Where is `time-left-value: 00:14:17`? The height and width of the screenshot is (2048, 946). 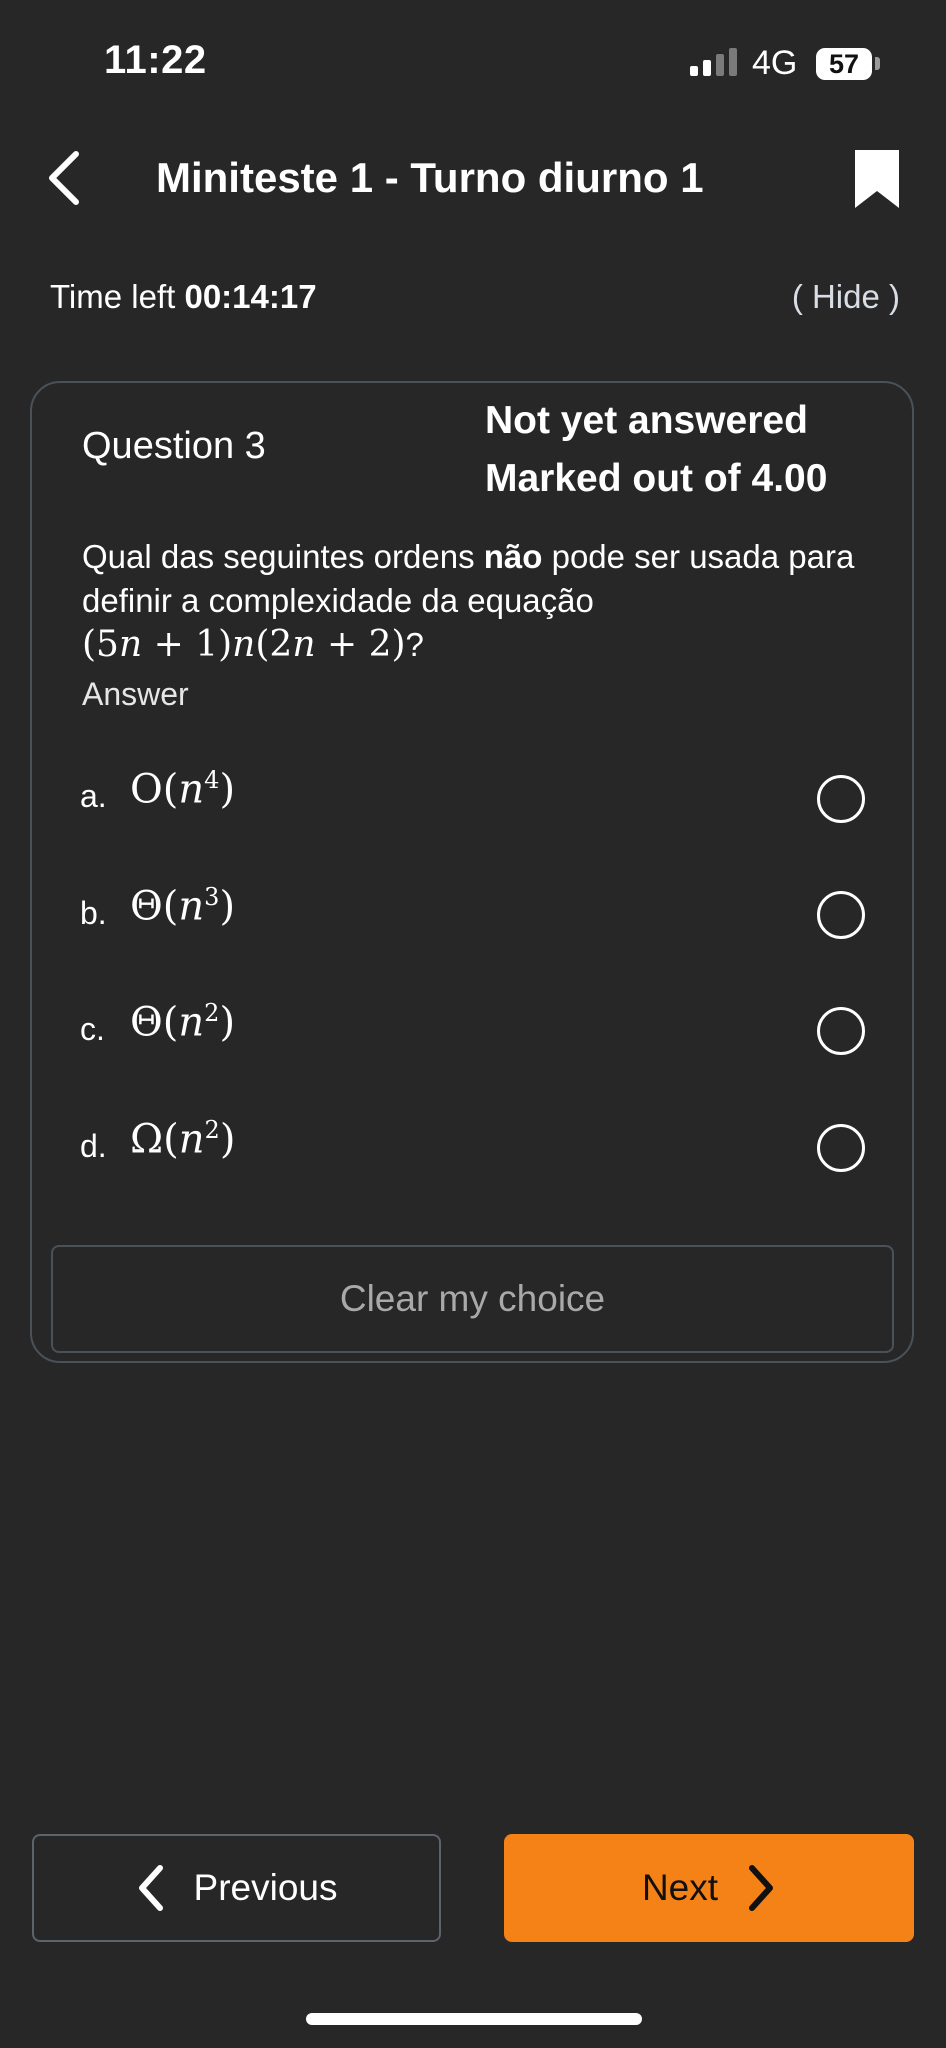
time-left-value: 00:14:17 is located at coordinates (250, 296).